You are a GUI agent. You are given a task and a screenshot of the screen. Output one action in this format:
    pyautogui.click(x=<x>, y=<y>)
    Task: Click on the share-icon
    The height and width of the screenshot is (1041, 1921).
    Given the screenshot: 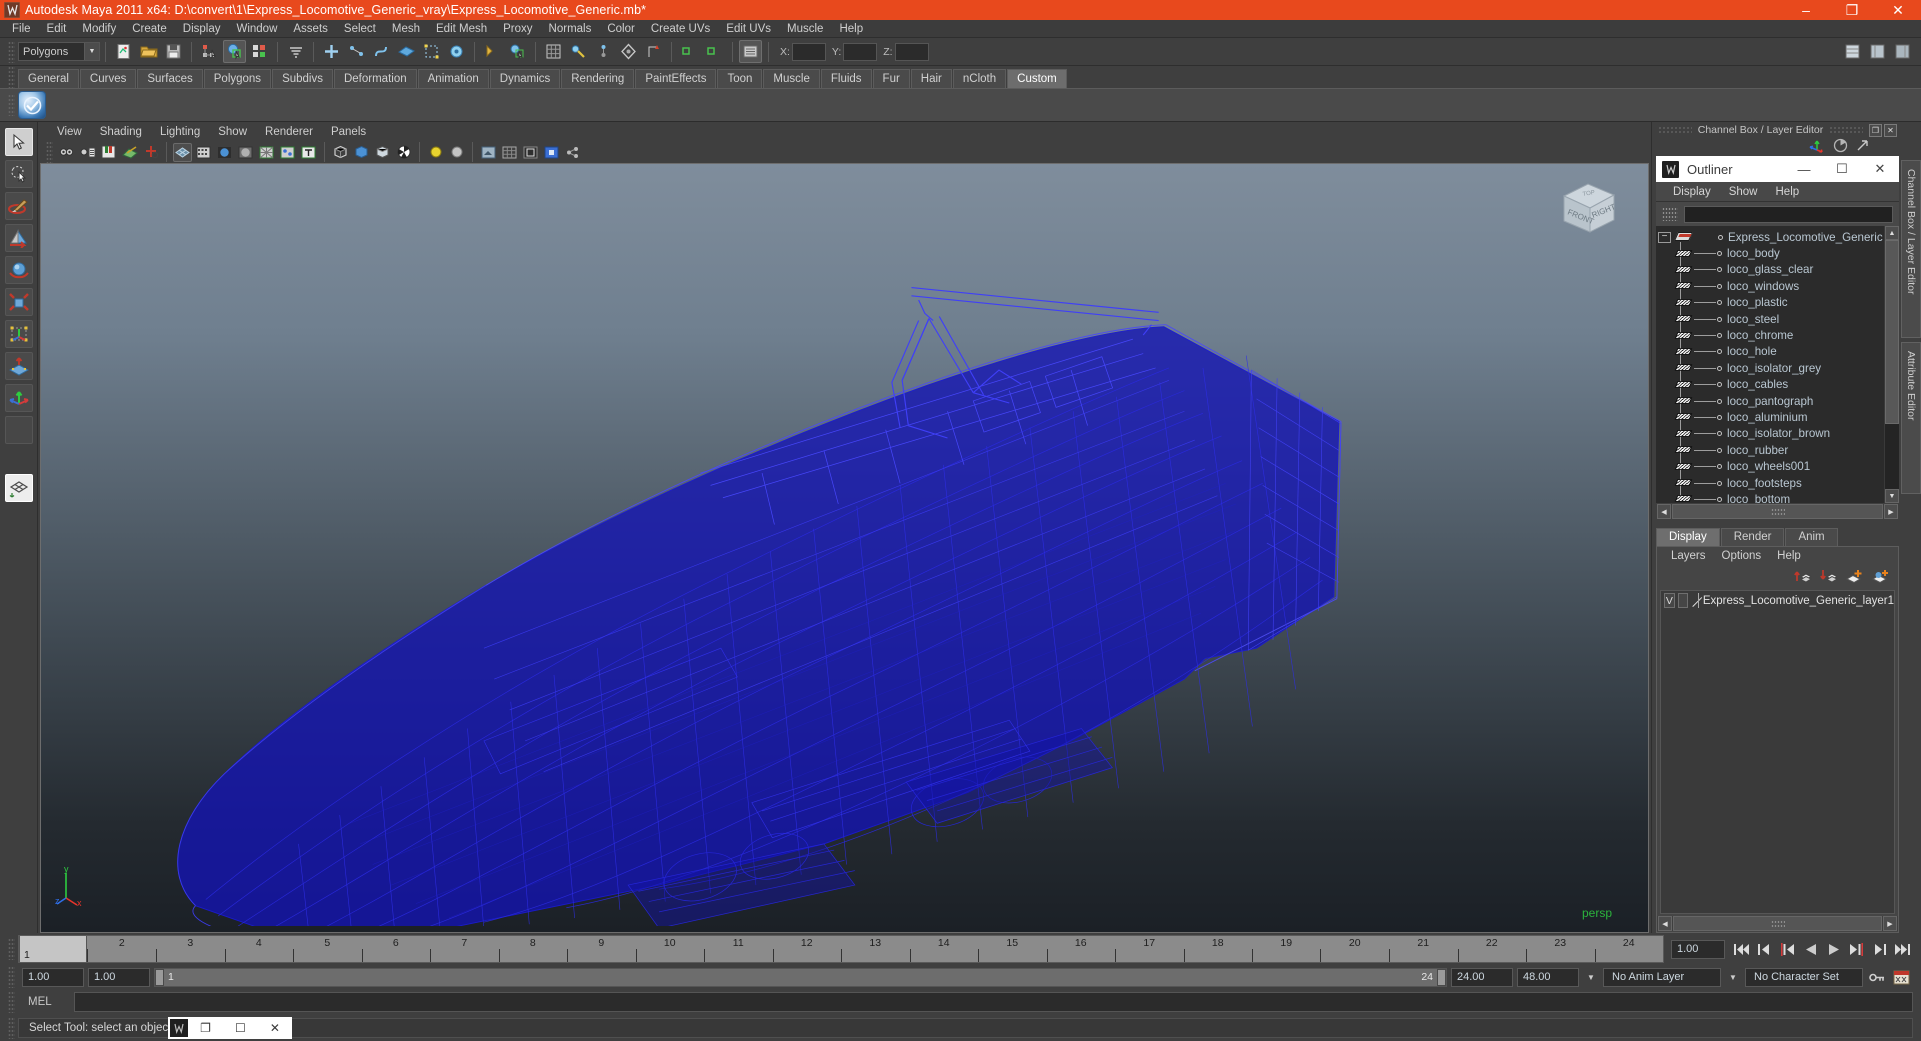 What is the action you would take?
    pyautogui.click(x=572, y=152)
    